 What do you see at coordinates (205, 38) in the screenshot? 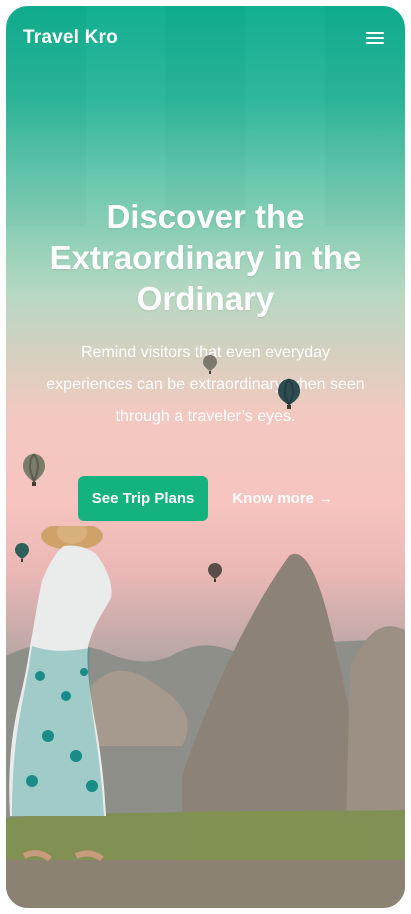
I see `top-navigation: Travel Kro` at bounding box center [205, 38].